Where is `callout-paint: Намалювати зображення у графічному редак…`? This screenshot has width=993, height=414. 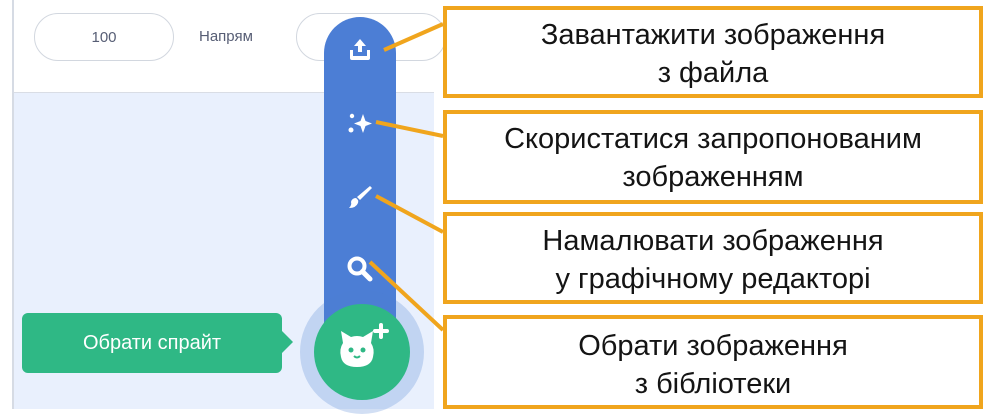
callout-paint: Намалювати зображення у графічному редак… is located at coordinates (713, 258).